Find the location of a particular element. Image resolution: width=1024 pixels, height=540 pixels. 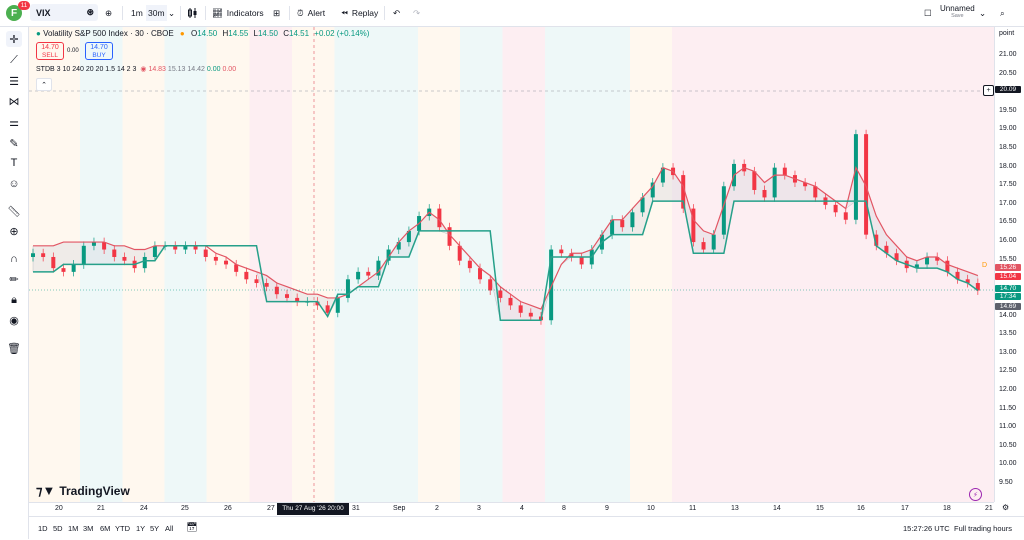

zoom-in-icon: ⊕ is located at coordinates (14, 231).